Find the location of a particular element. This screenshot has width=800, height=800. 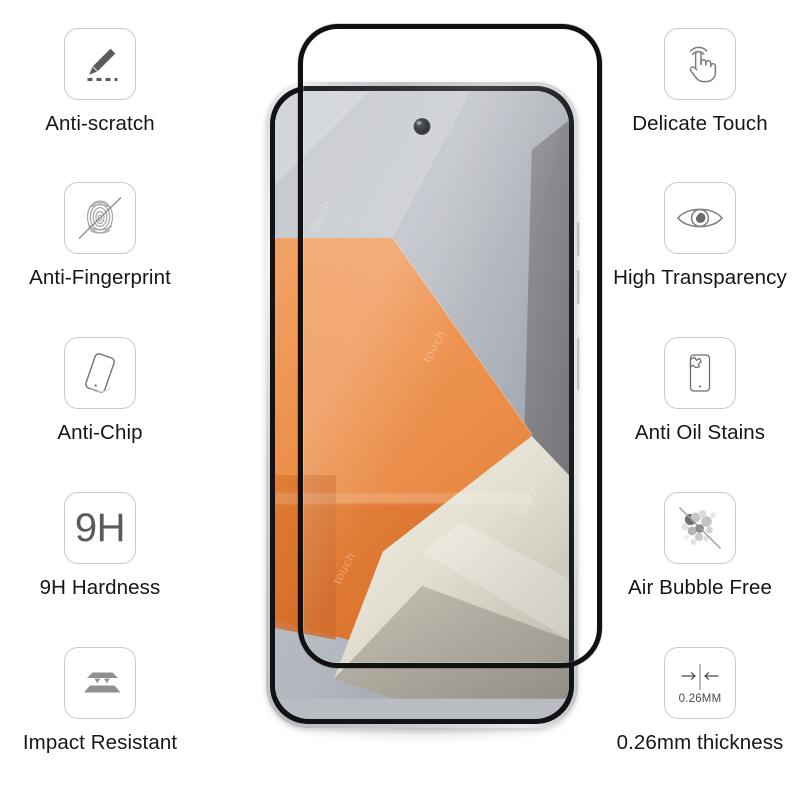

tap-hand-icon is located at coordinates (700, 64).